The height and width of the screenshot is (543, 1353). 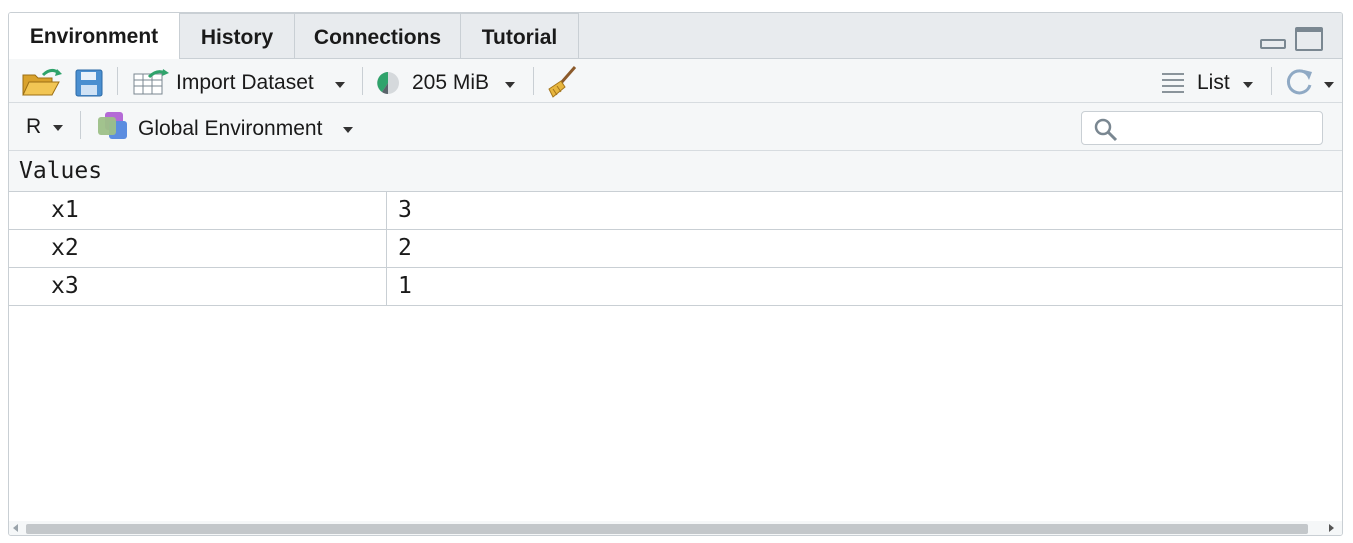 What do you see at coordinates (675, 287) in the screenshot?
I see `table-row: x3 1` at bounding box center [675, 287].